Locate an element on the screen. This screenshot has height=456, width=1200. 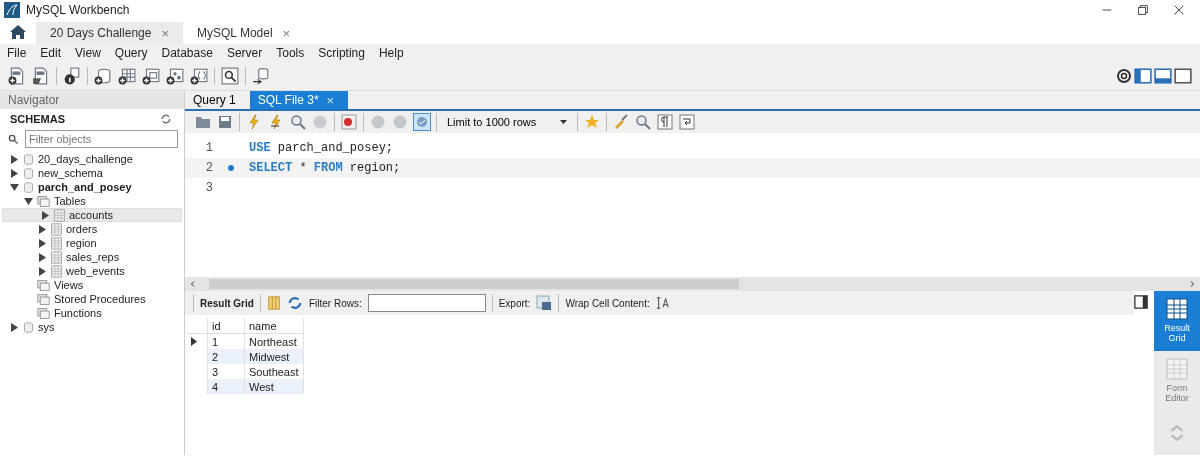
save-icon is located at coordinates (225, 122).